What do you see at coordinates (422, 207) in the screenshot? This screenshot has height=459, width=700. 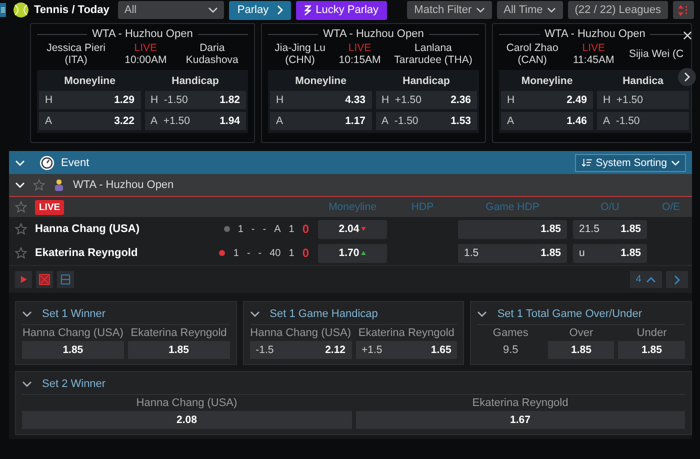 I see `column-header: HDP` at bounding box center [422, 207].